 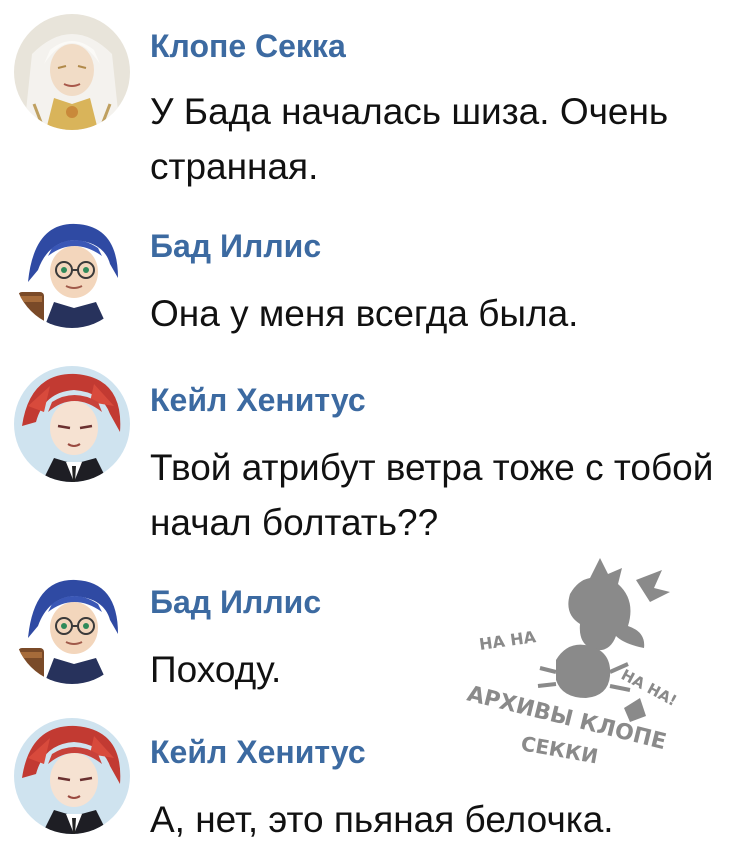 I want to click on author-name: Клопе Секка, so click(x=248, y=46).